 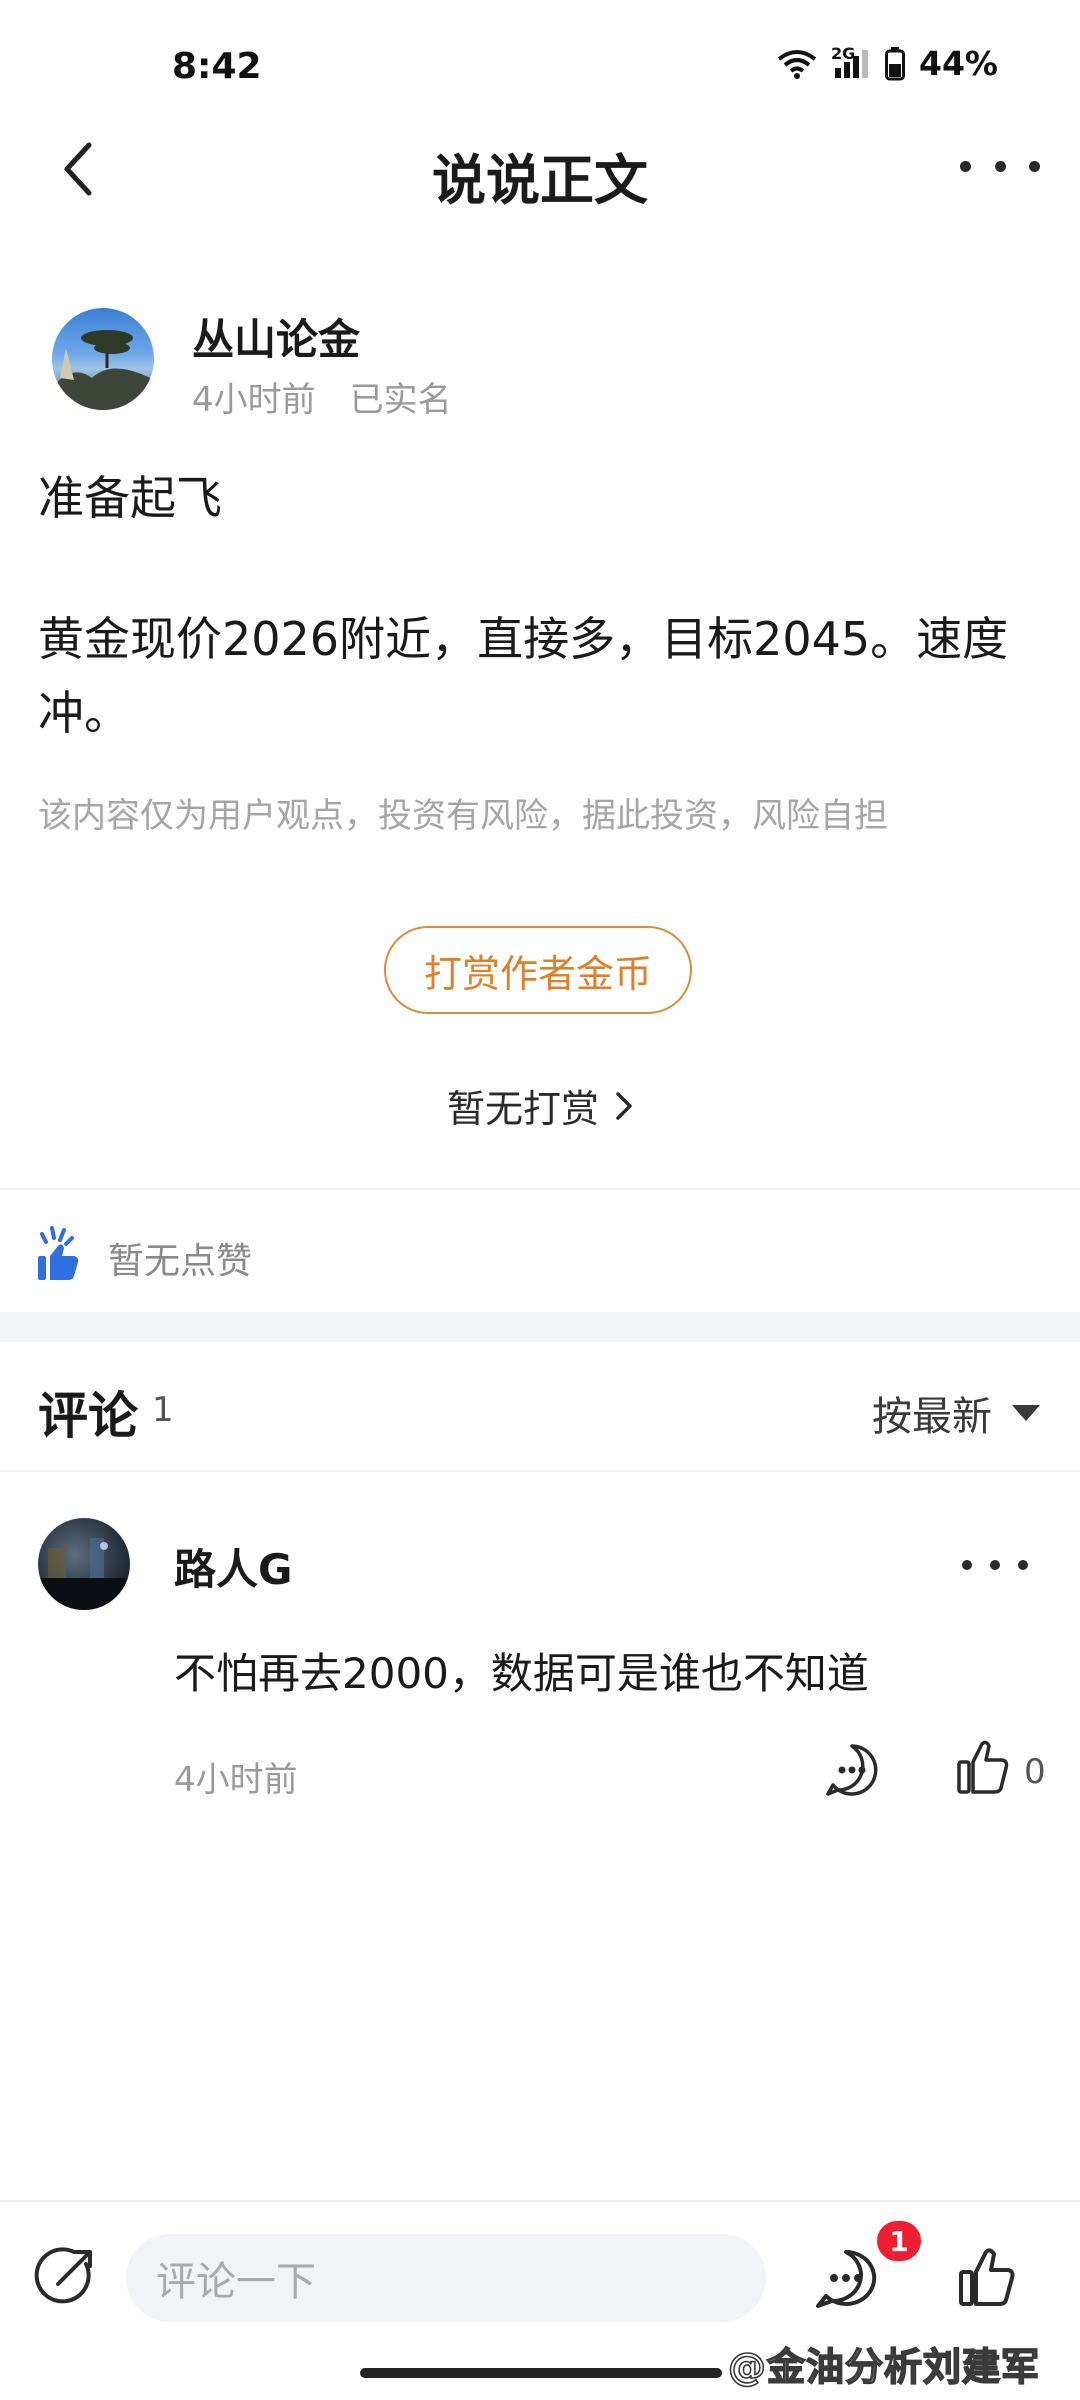 I want to click on wifi-icon, so click(x=797, y=64).